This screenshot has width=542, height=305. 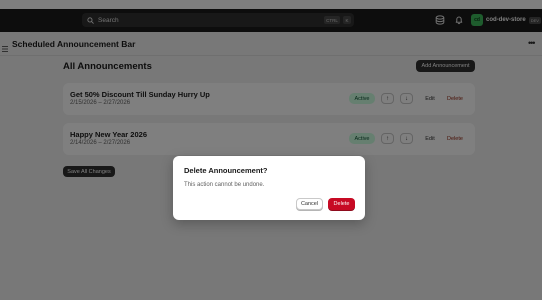 I want to click on bottom-strip, so click(x=271, y=302).